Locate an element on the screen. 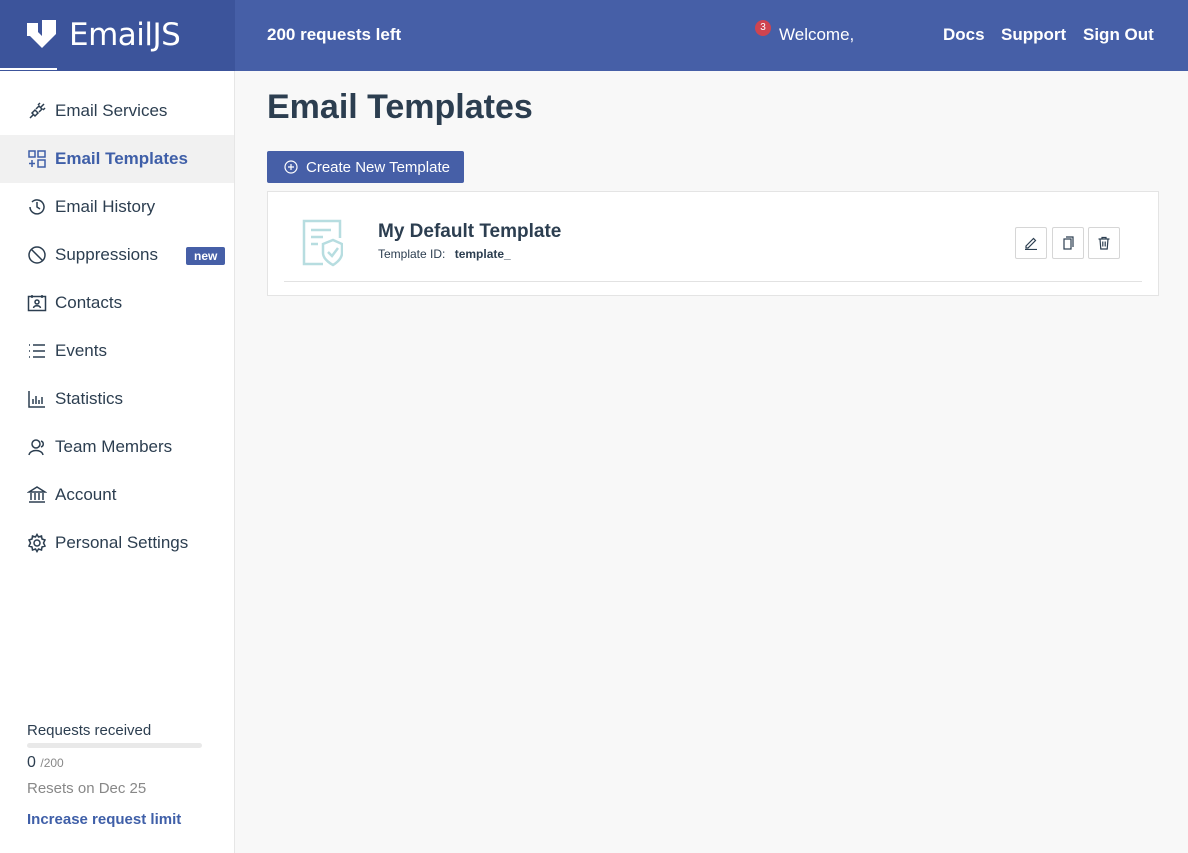 The width and height of the screenshot is (1188, 853). delete-template-button is located at coordinates (1104, 243).